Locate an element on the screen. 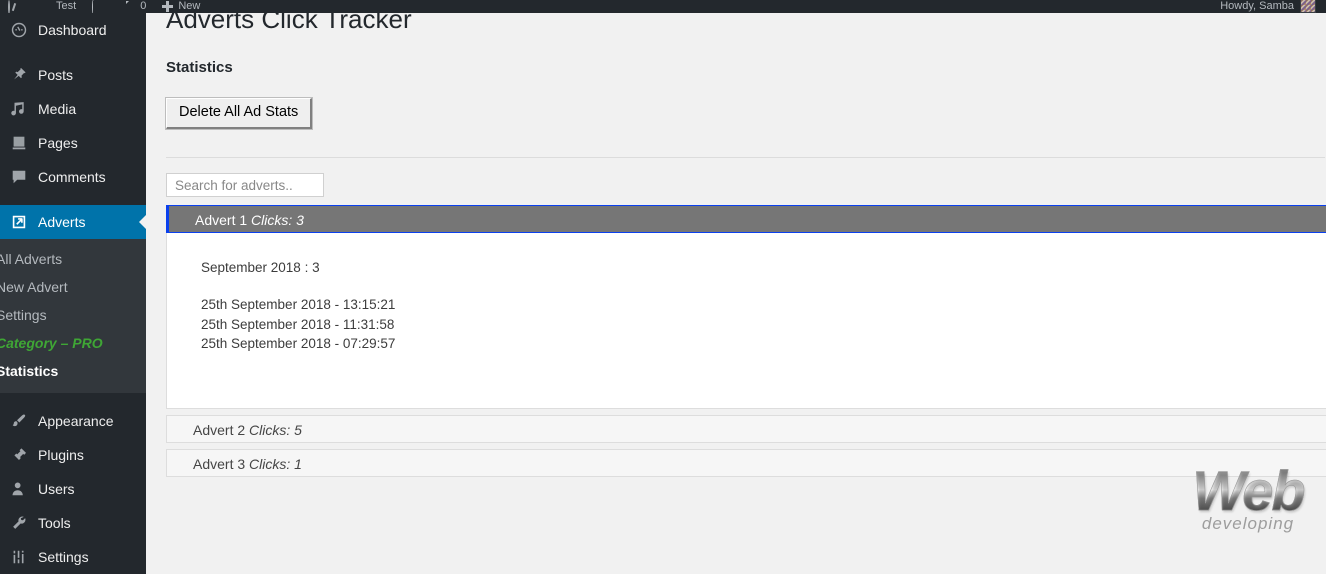  sidebar-subitem-settings: Settings is located at coordinates (73, 315).